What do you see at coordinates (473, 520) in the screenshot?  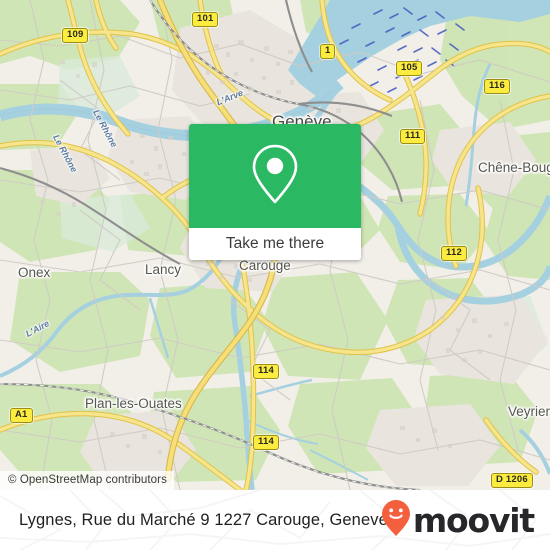 I see `moovit-wordmark: moovit` at bounding box center [473, 520].